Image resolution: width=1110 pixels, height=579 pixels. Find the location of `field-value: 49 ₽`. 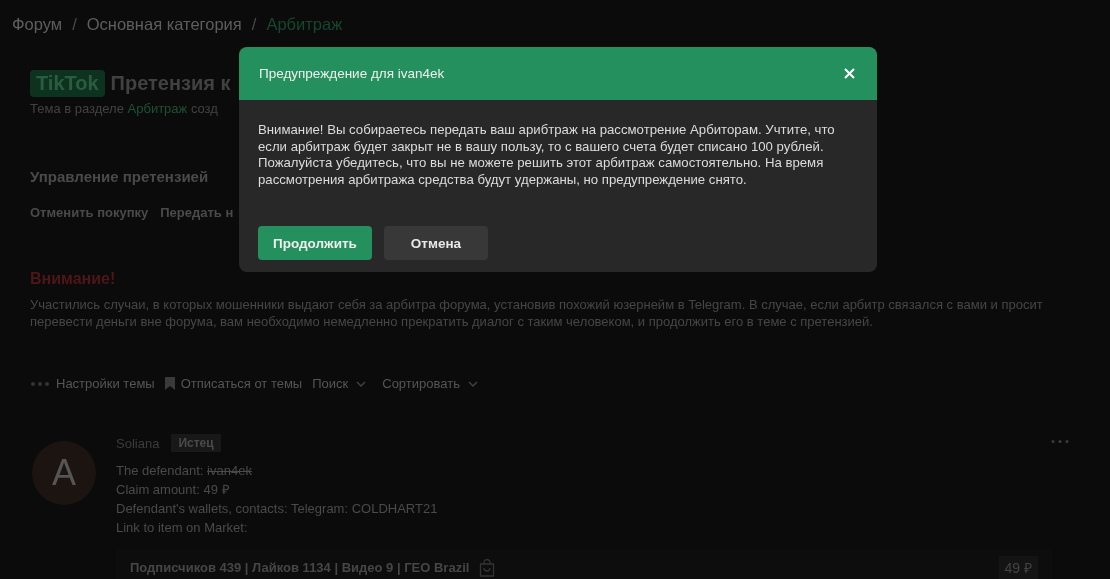

field-value: 49 ₽ is located at coordinates (216, 489).